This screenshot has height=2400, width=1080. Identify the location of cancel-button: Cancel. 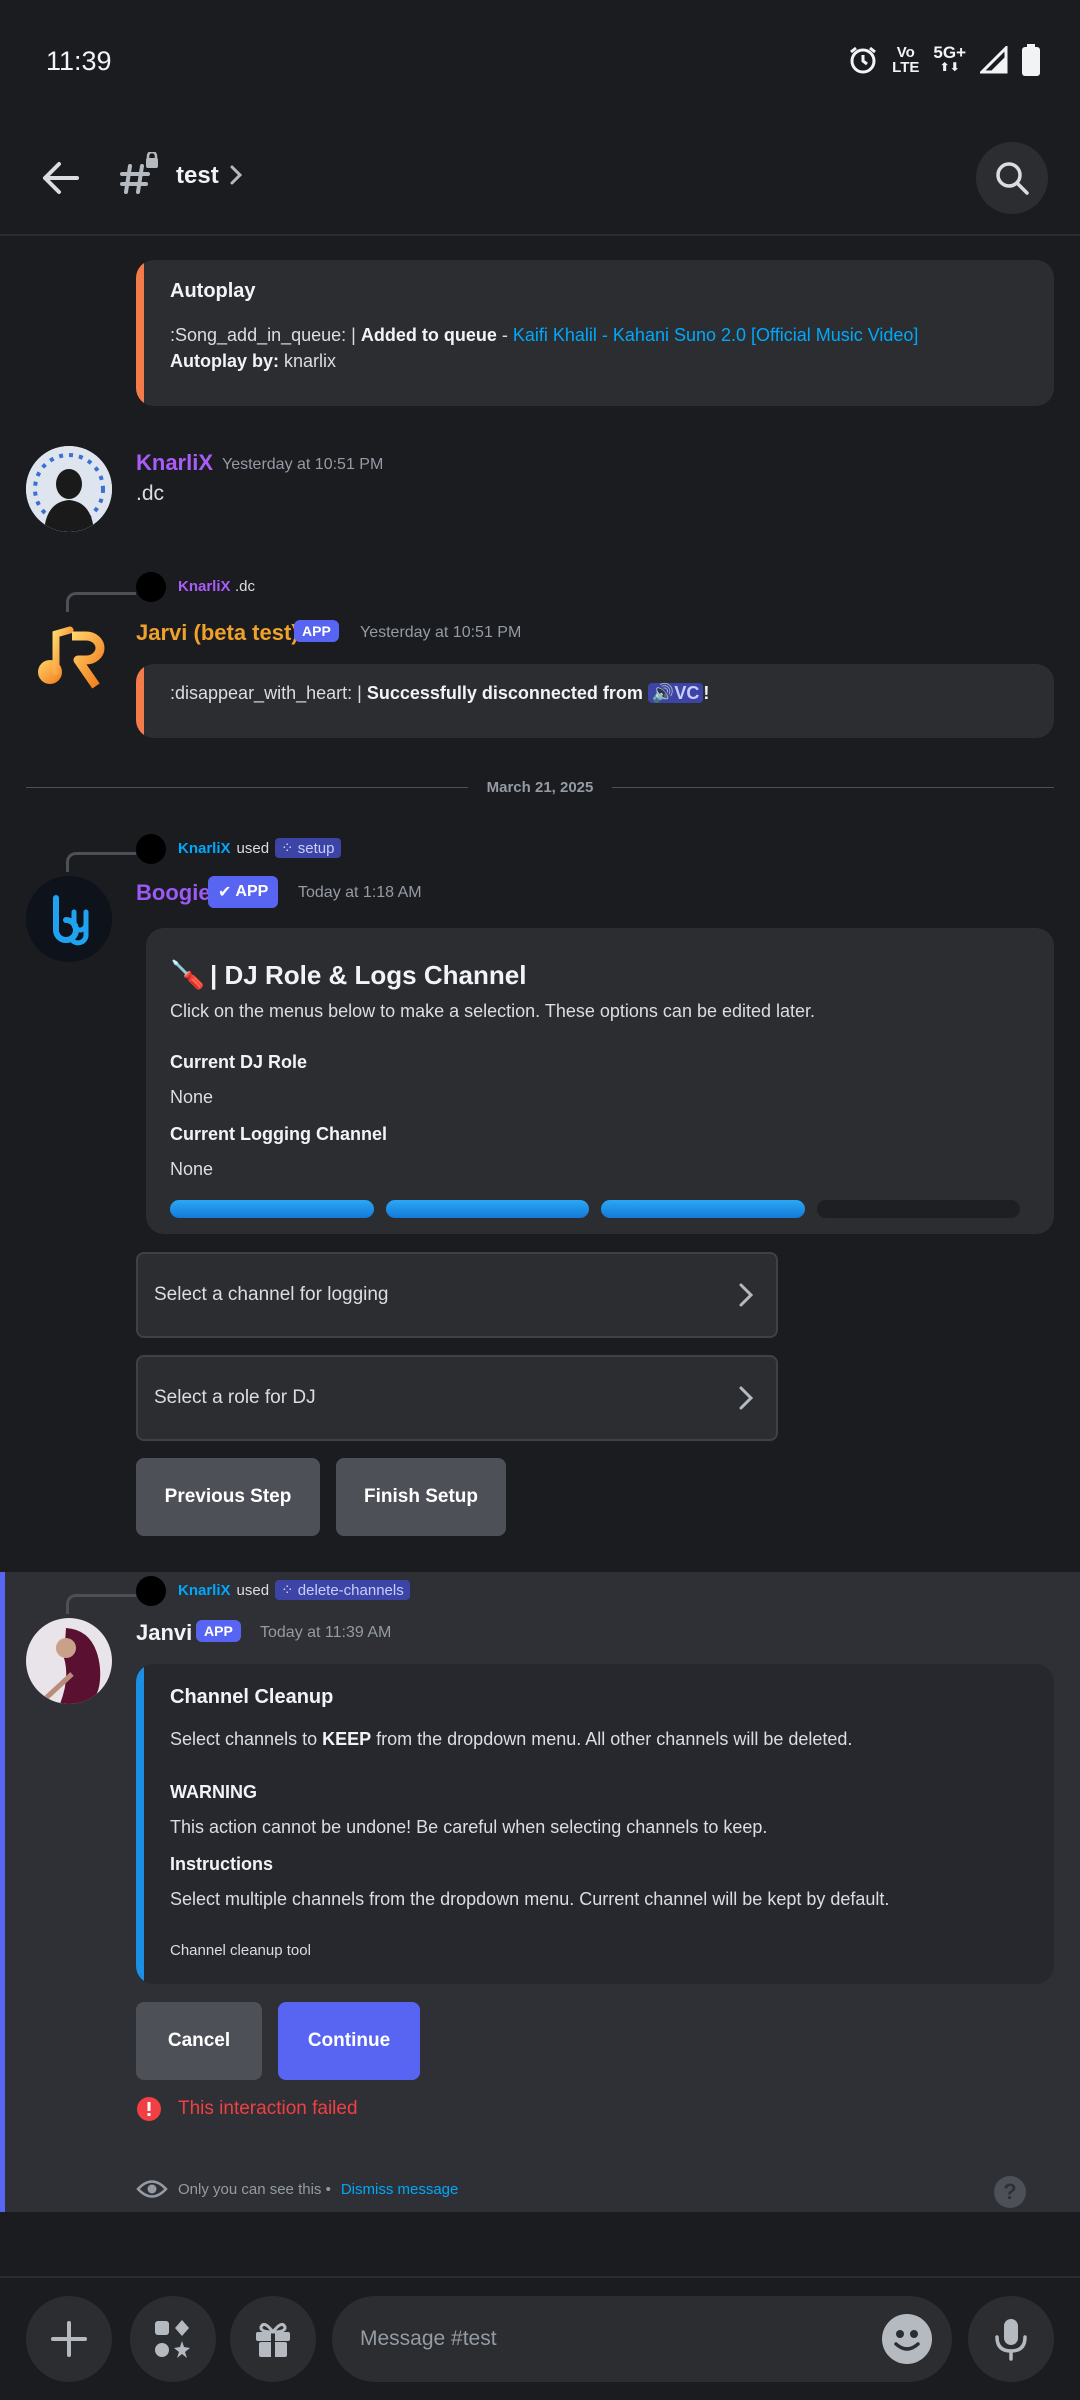
(199, 2041).